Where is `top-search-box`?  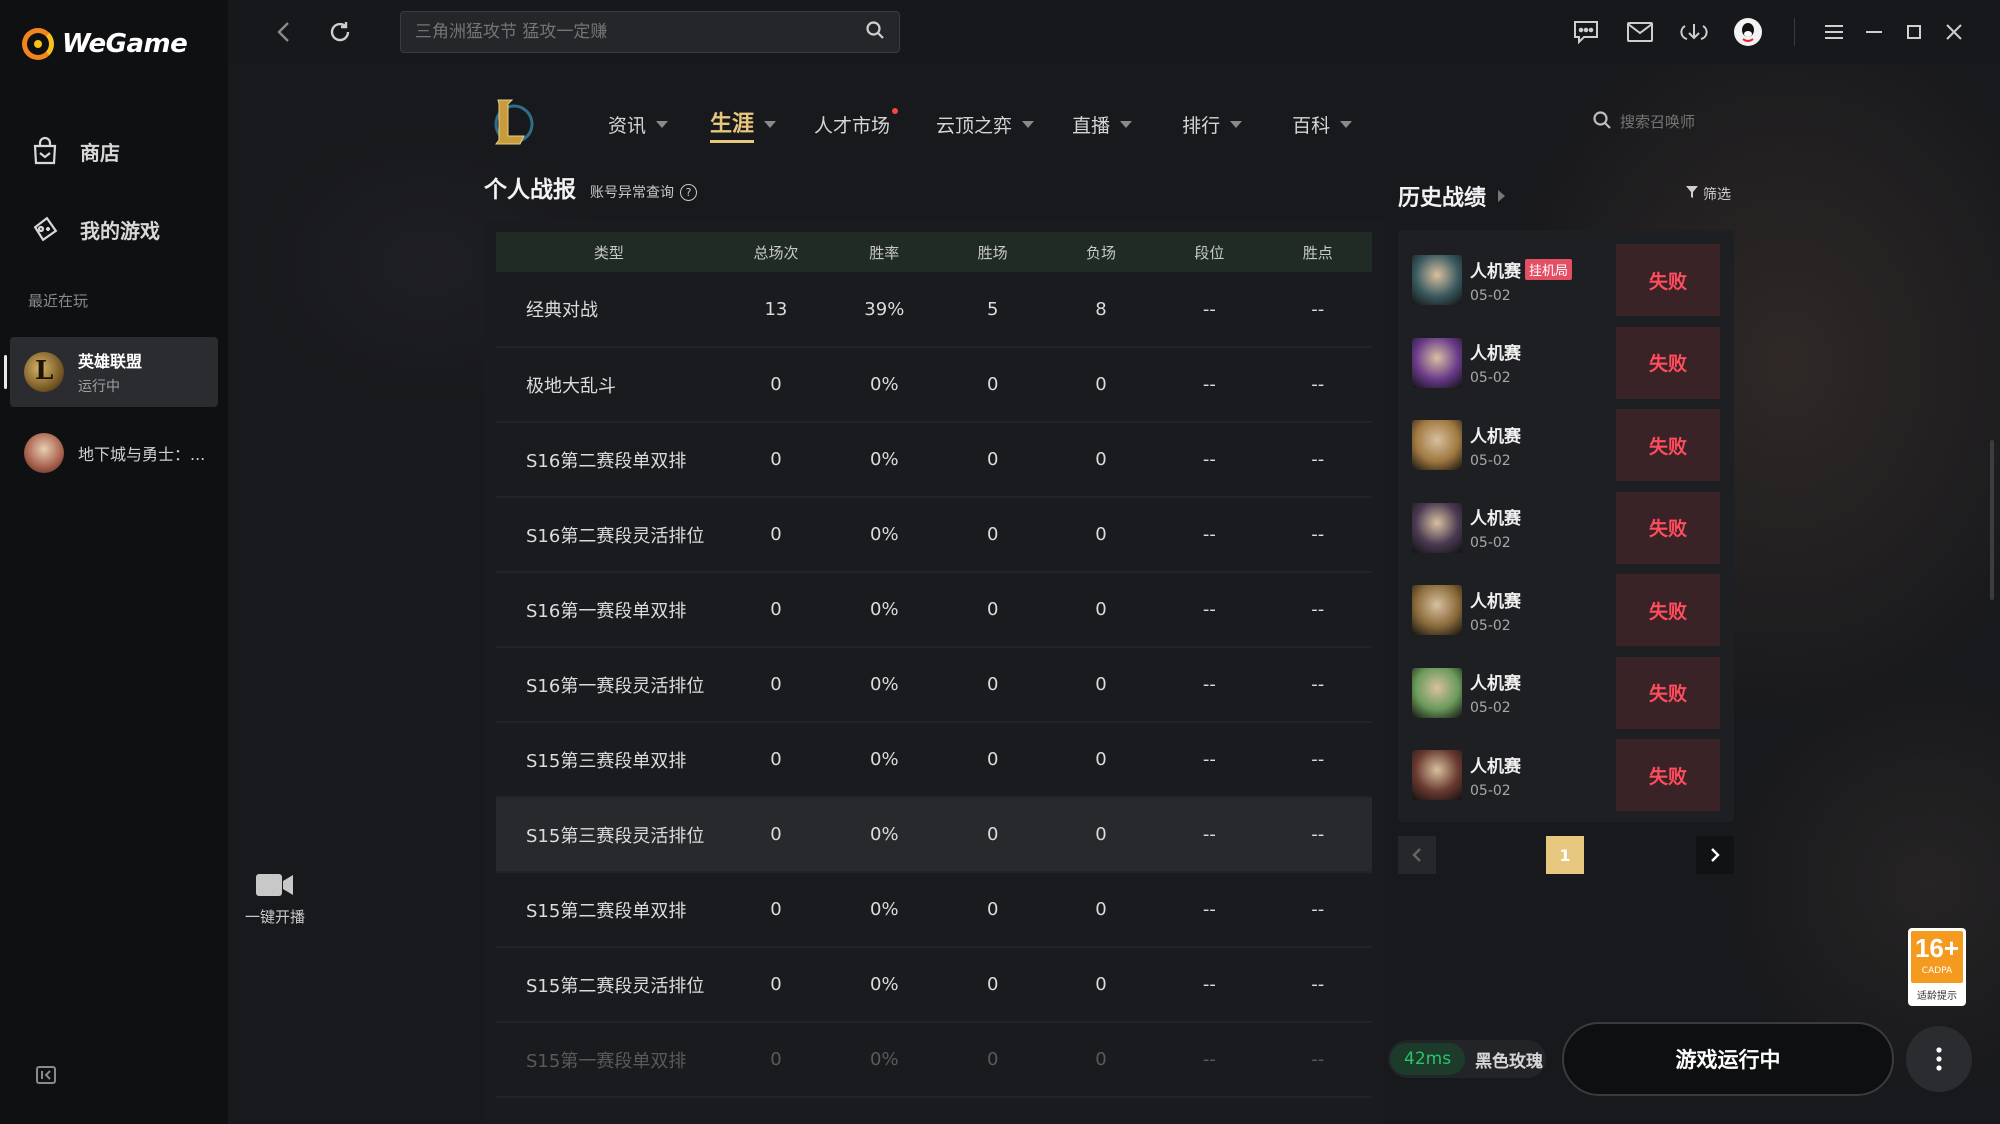 top-search-box is located at coordinates (650, 32).